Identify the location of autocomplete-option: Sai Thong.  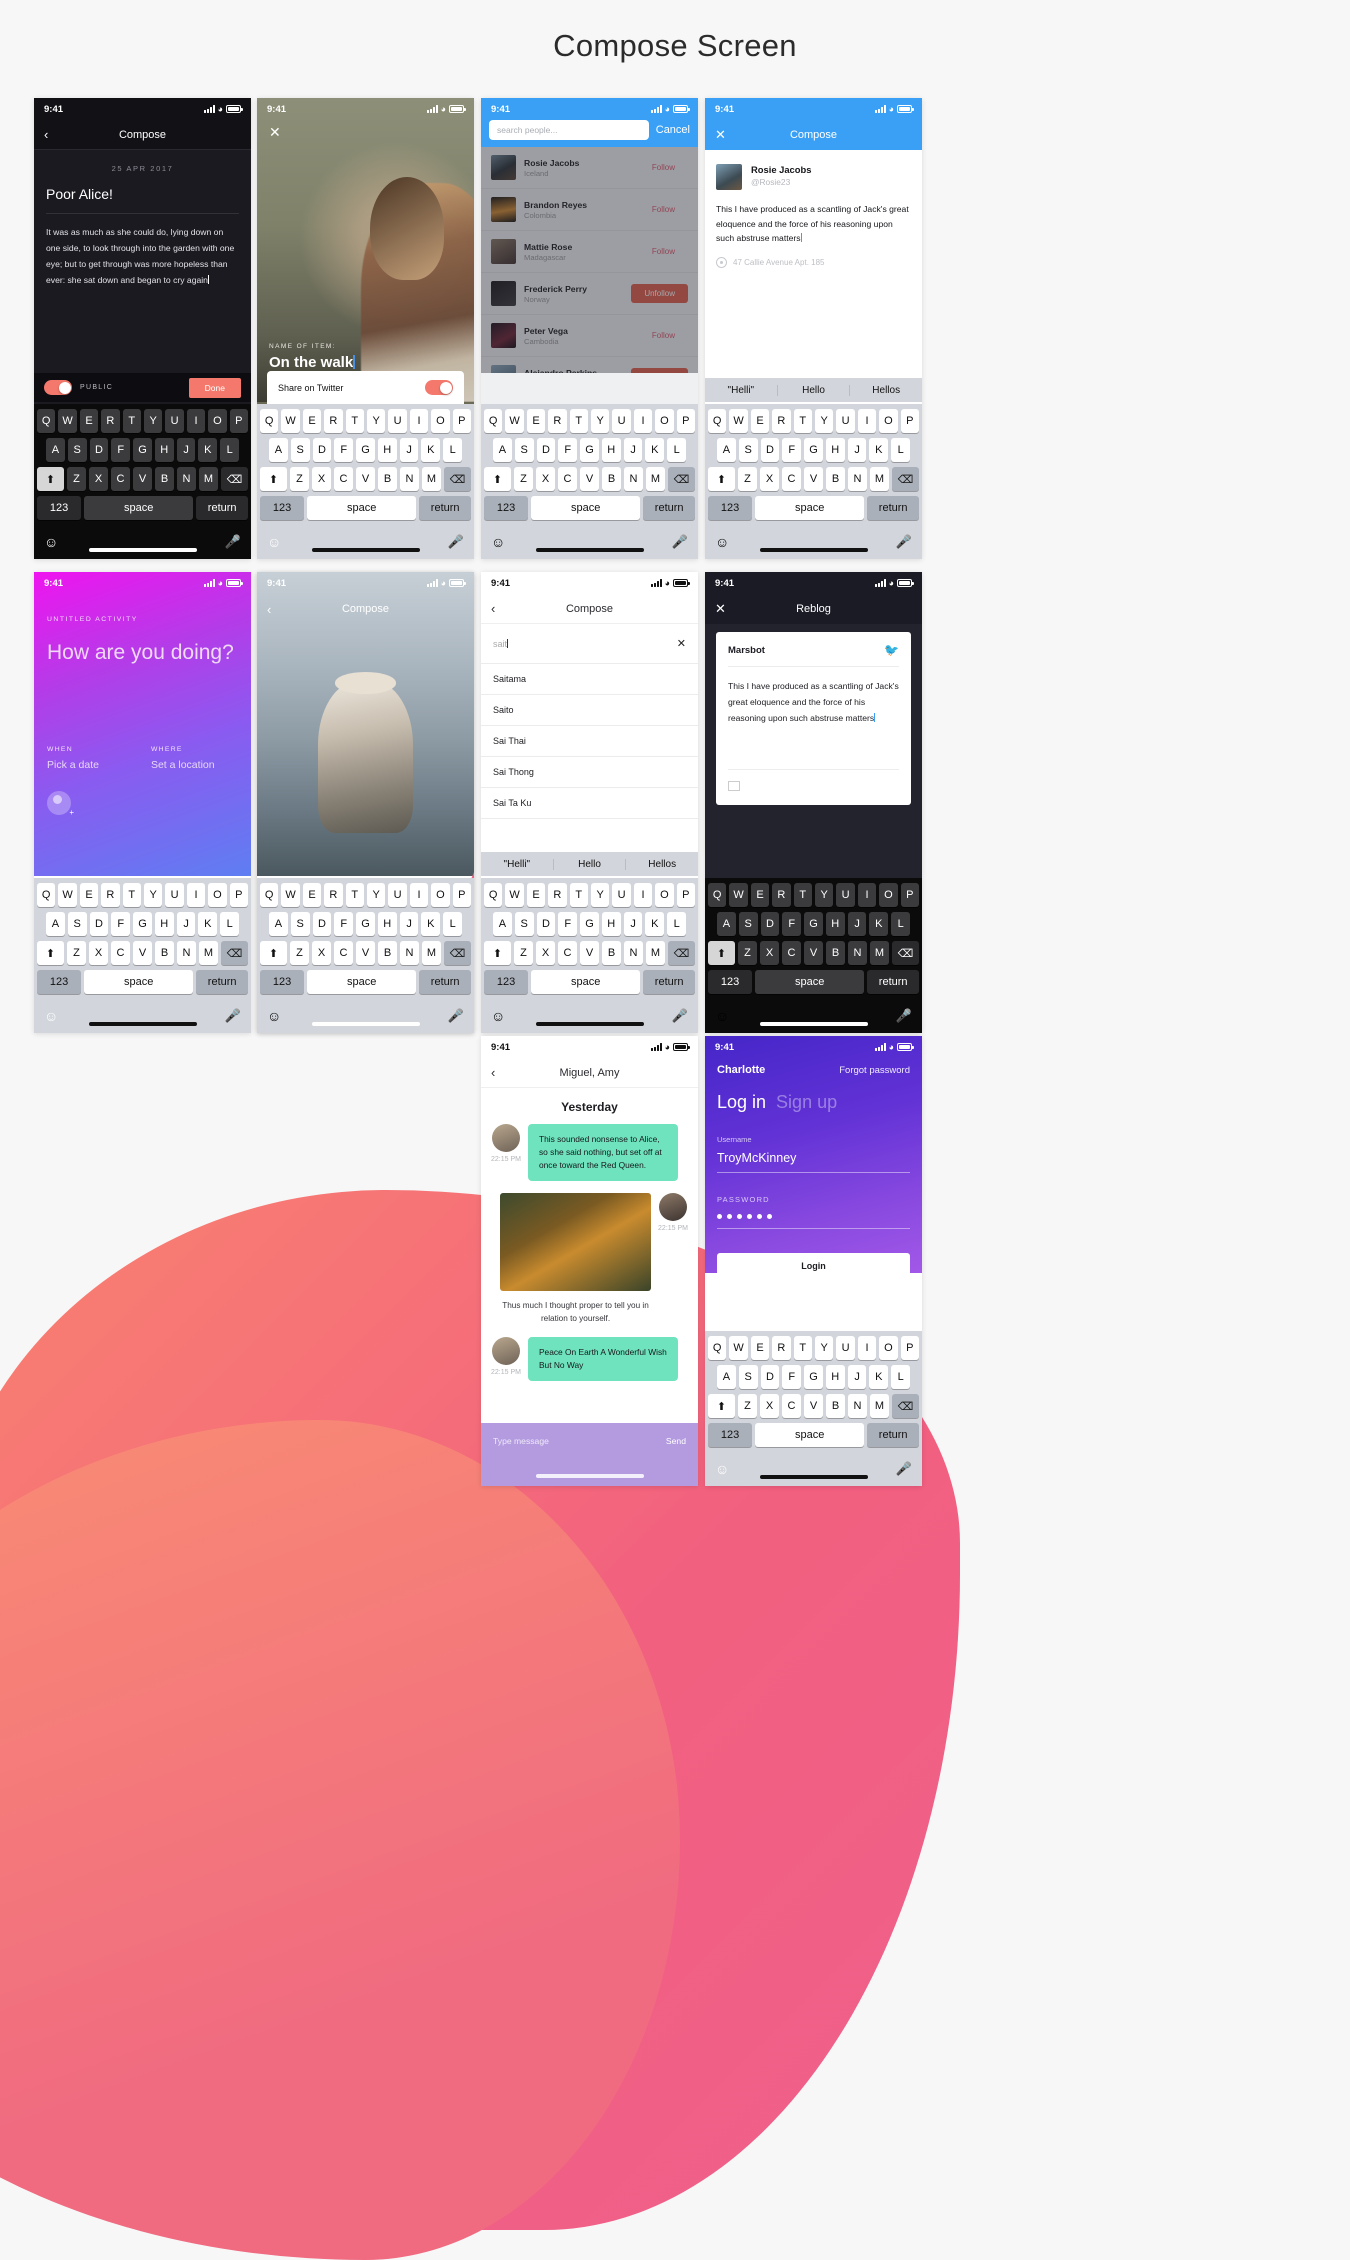
(589, 772).